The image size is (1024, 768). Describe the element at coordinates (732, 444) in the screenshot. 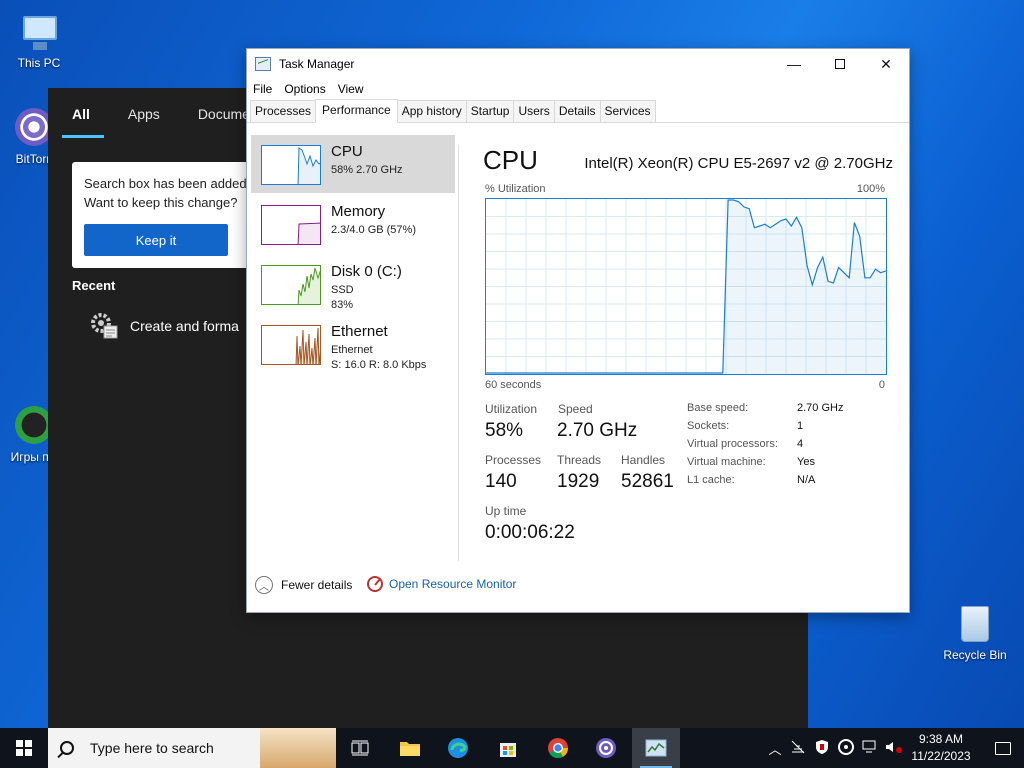

I see `virtual-processors-key: Virtual processors:` at that location.